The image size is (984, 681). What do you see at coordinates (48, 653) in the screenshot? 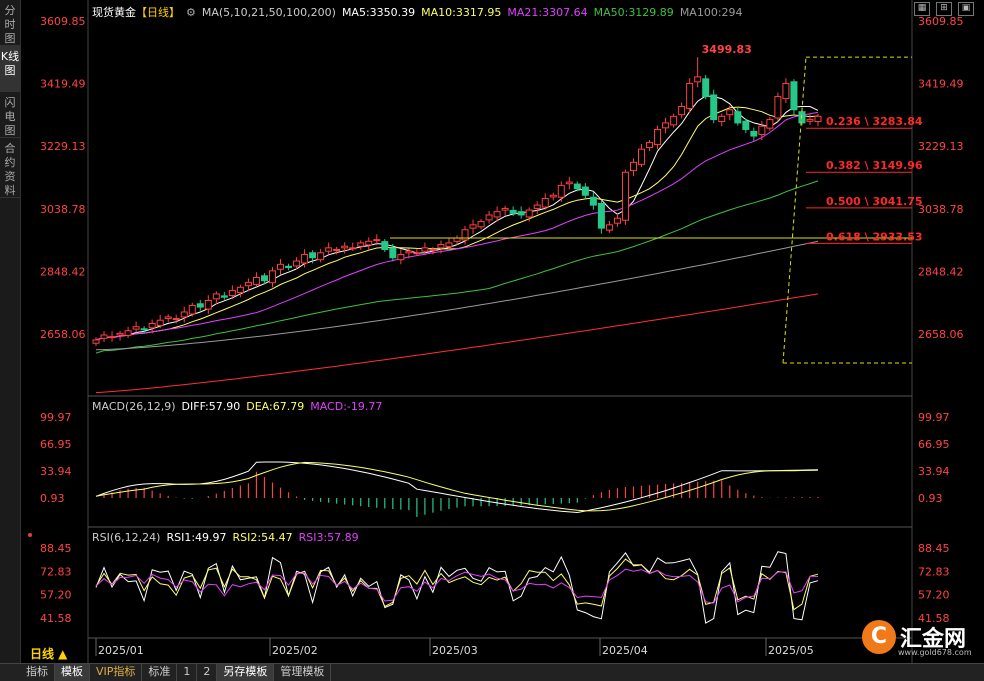
I see `period-selector: 日线 ▲` at bounding box center [48, 653].